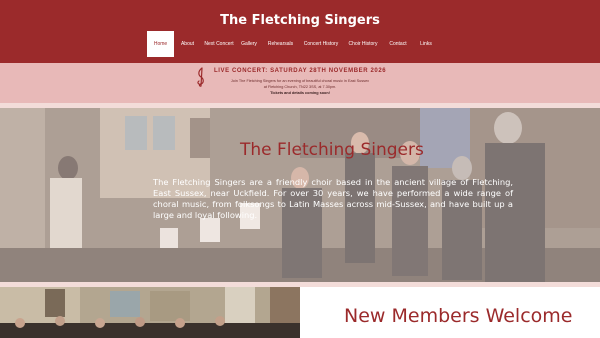 This screenshot has height=338, width=600. Describe the element at coordinates (280, 44) in the screenshot. I see `nav-item-rehearsals: Rehearsals` at that location.